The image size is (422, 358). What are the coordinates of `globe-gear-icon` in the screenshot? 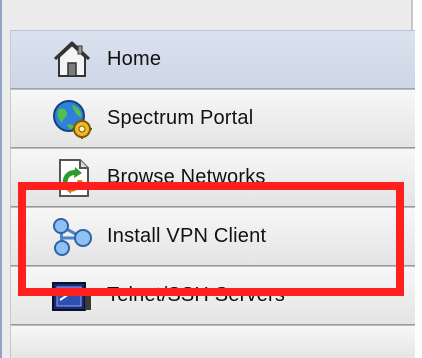 It's located at (72, 119).